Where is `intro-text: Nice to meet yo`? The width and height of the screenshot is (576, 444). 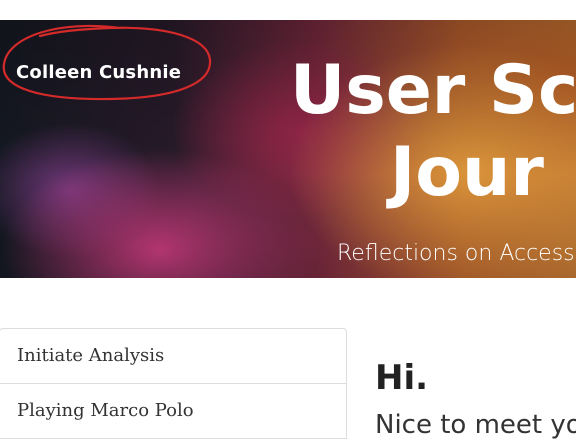
intro-text: Nice to meet yo is located at coordinates (475, 425).